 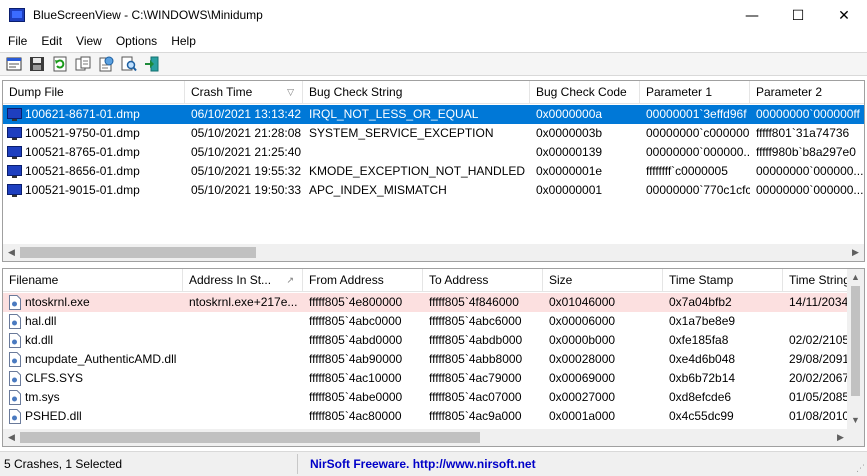 I want to click on menu-options: Options, so click(x=136, y=41).